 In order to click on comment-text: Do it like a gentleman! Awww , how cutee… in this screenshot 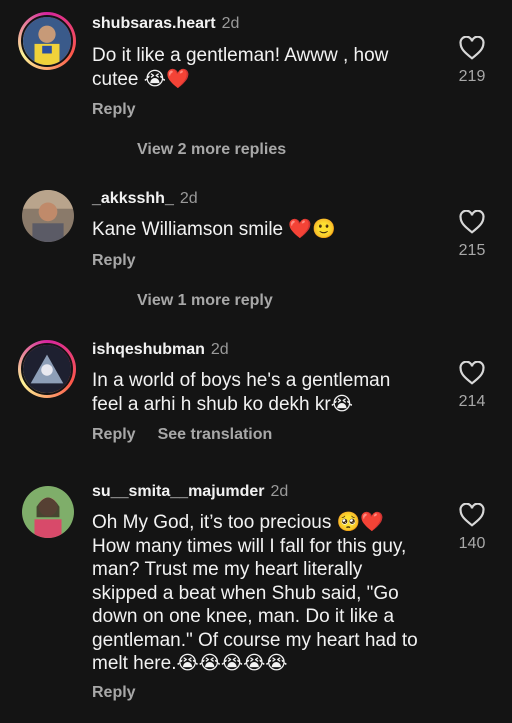, I will do `click(240, 67)`.